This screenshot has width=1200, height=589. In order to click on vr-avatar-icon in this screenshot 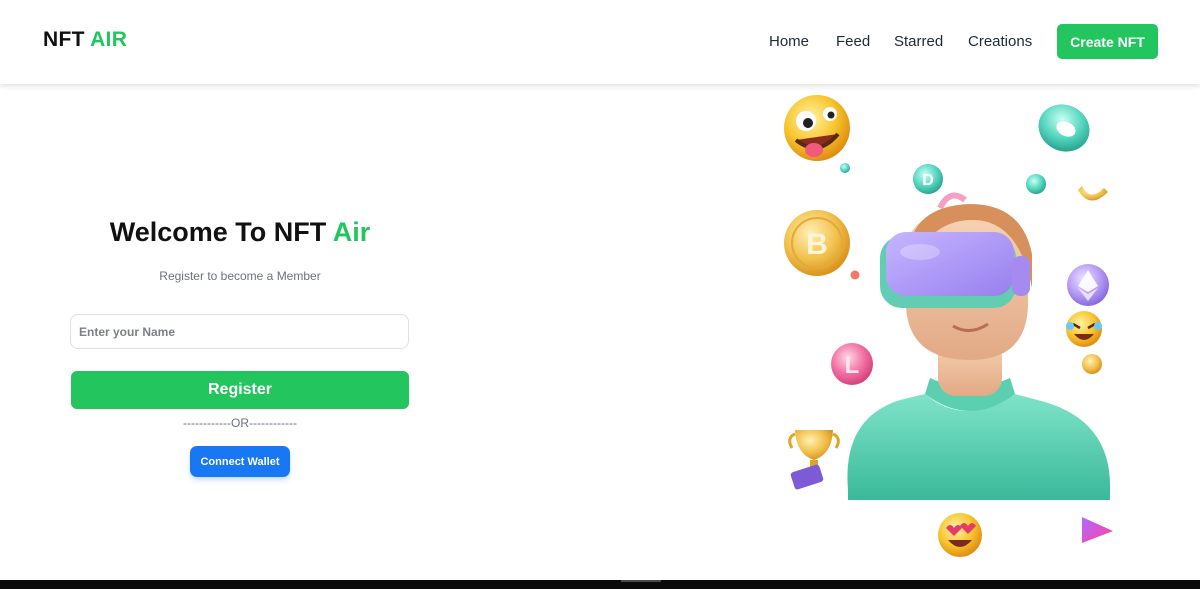, I will do `click(979, 346)`.